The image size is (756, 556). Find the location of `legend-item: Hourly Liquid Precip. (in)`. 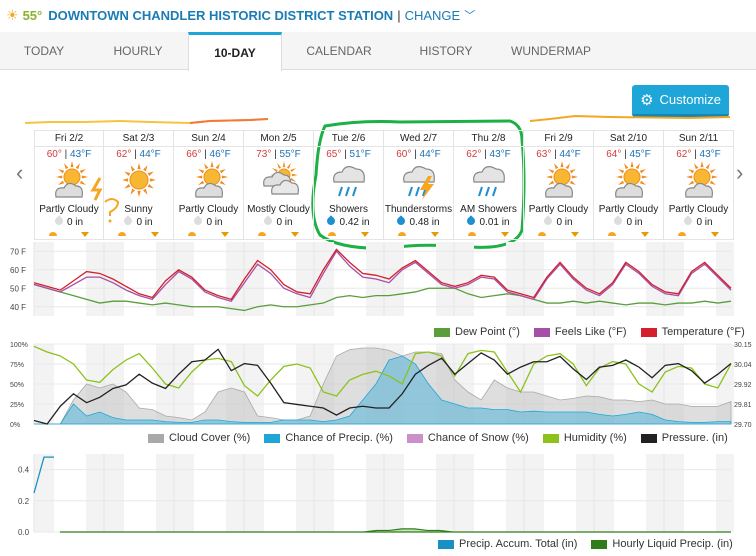

legend-item: Hourly Liquid Precip. (in) is located at coordinates (662, 544).